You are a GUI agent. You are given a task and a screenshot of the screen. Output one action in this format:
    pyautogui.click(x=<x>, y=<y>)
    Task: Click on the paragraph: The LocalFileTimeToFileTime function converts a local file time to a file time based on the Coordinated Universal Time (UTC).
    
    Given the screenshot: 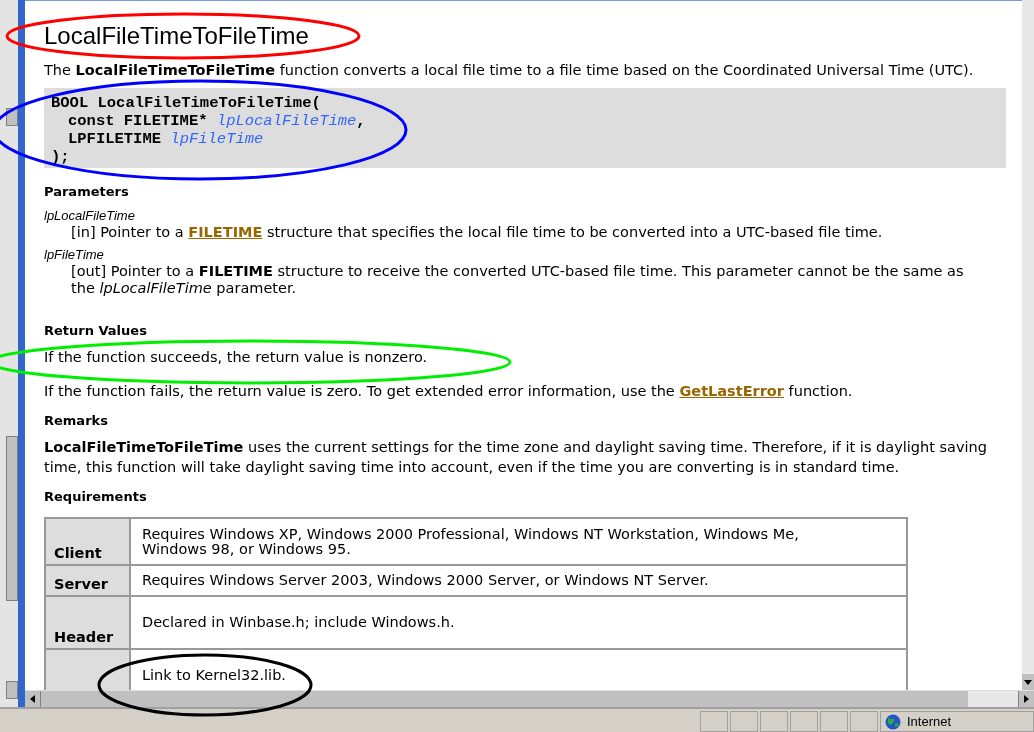 What is the action you would take?
    pyautogui.click(x=509, y=70)
    